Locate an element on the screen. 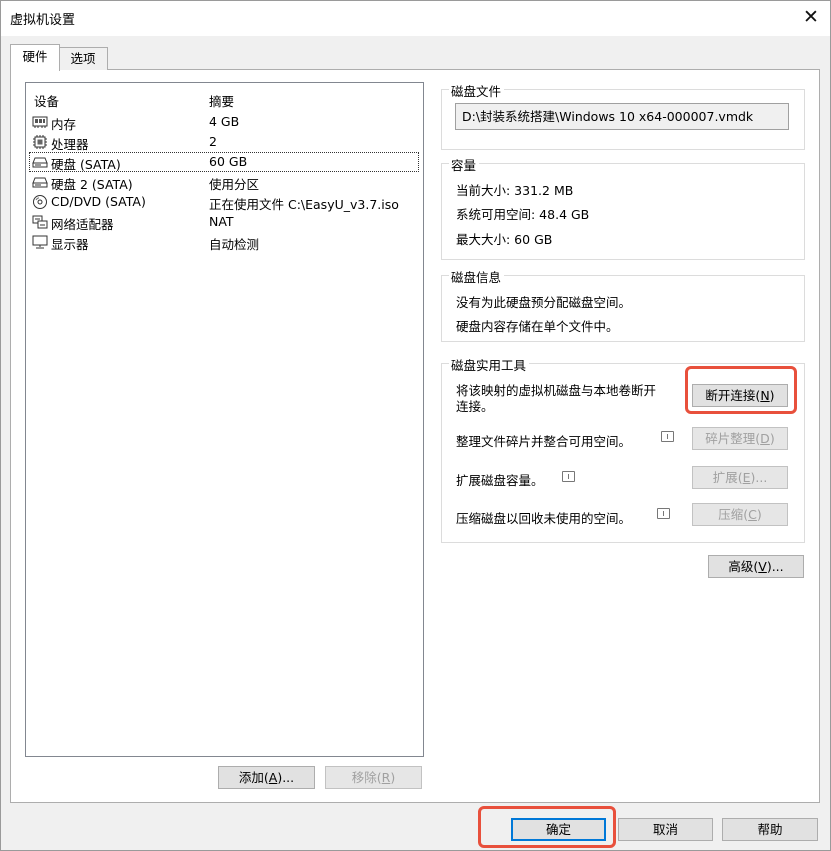 This screenshot has width=831, height=851. ok-button: 确定 is located at coordinates (558, 829).